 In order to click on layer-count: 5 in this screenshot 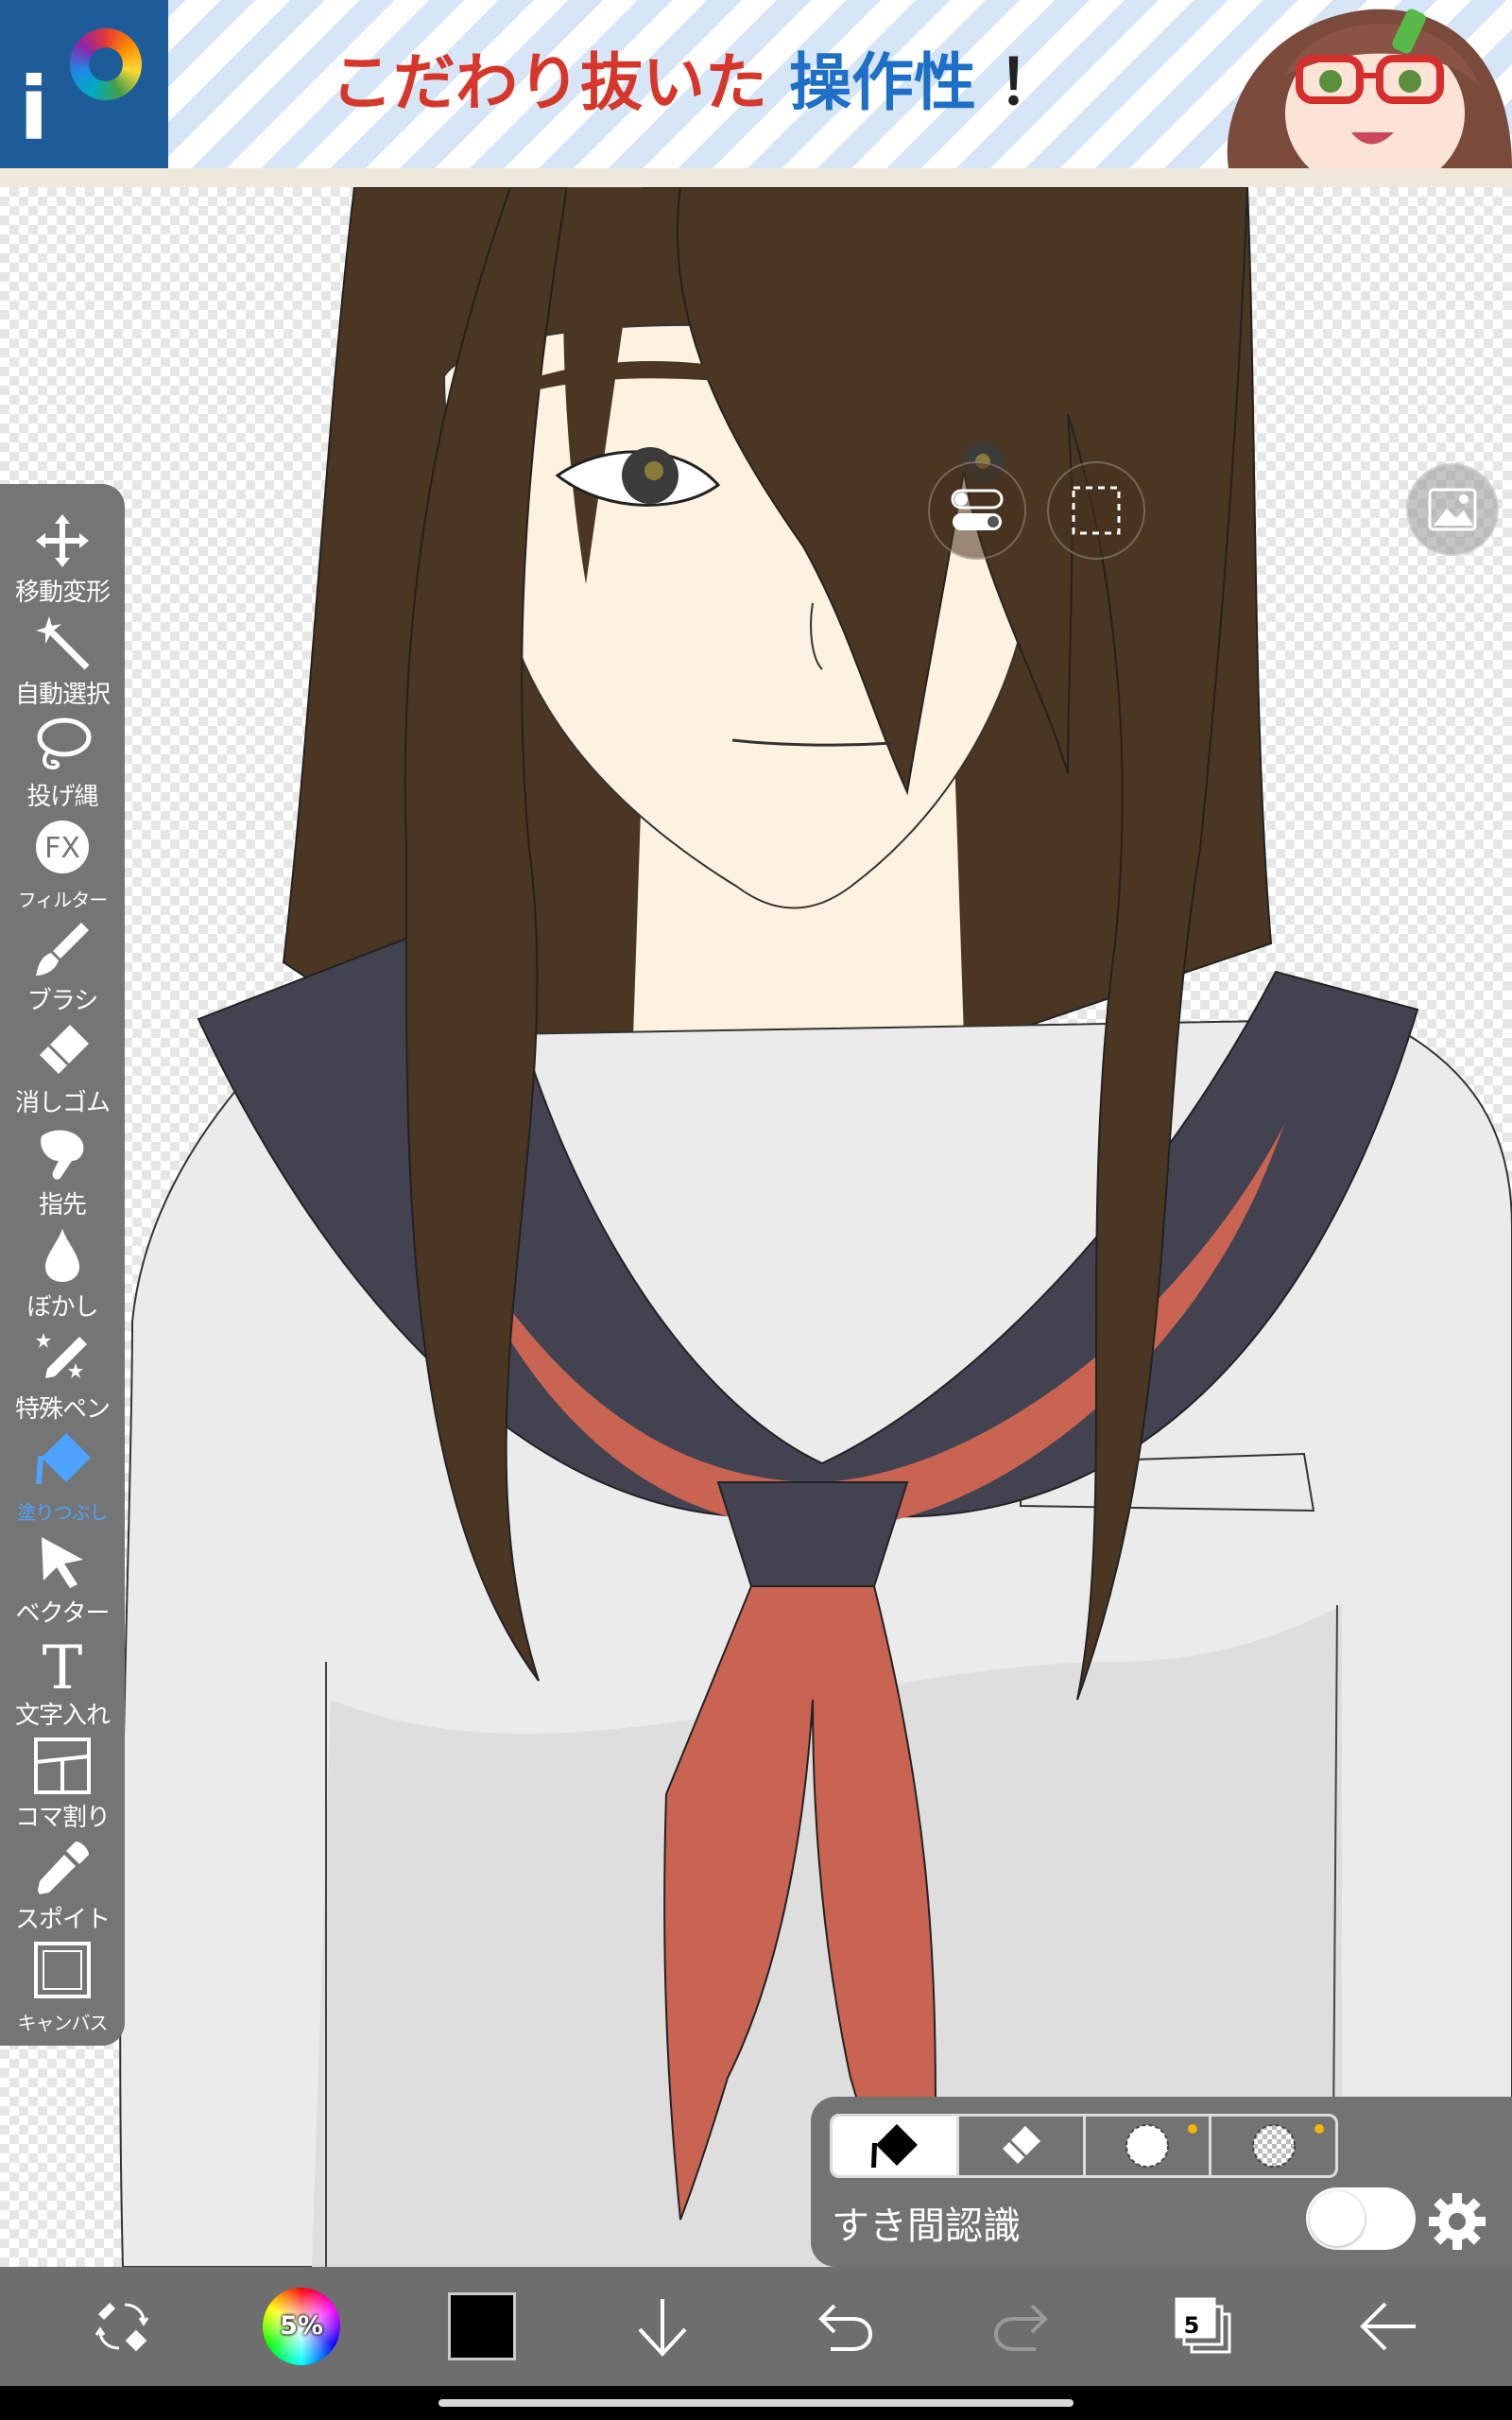, I will do `click(1191, 2325)`.